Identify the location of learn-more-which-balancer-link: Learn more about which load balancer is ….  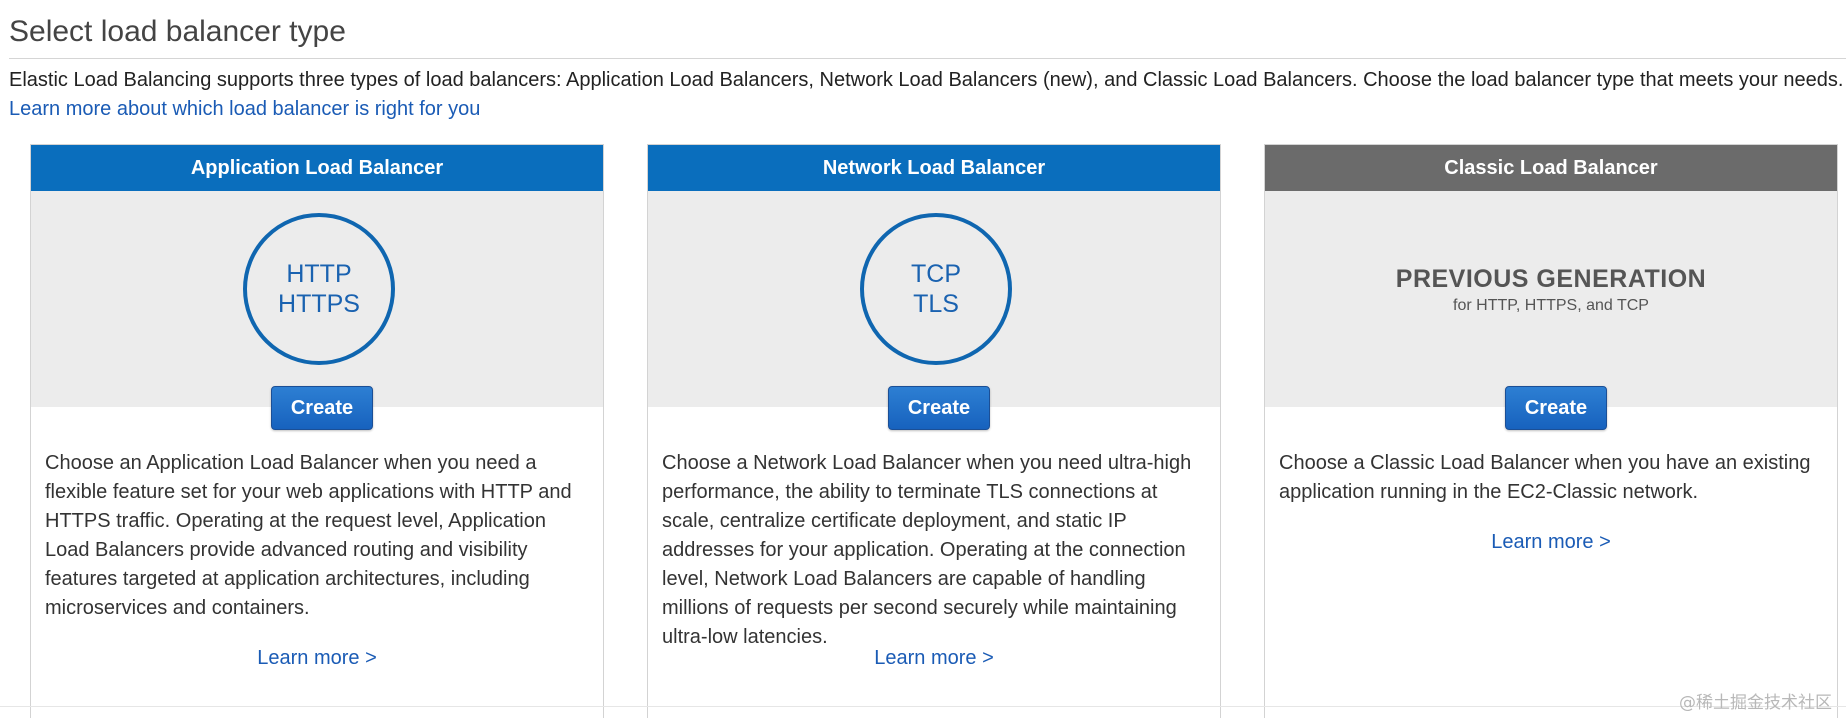
(244, 109).